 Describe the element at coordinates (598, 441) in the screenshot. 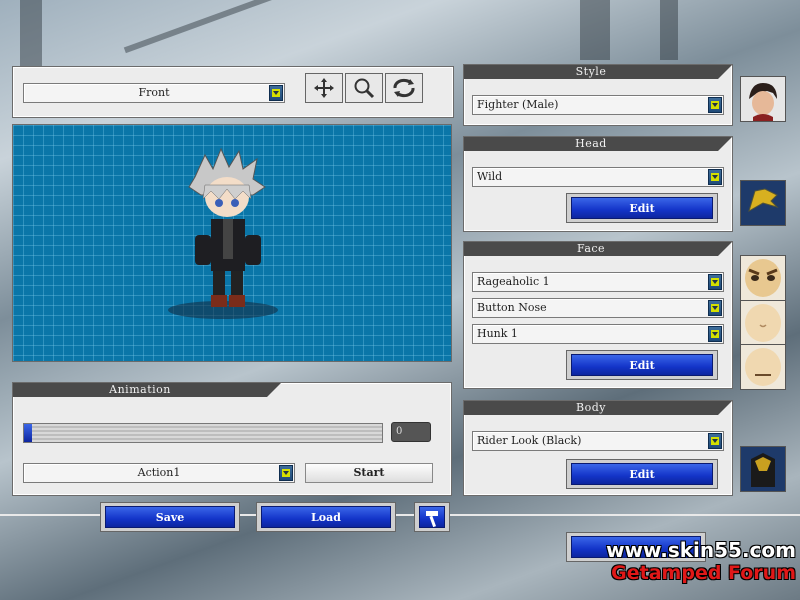

I see `body-select: Rider Look (Black)` at that location.